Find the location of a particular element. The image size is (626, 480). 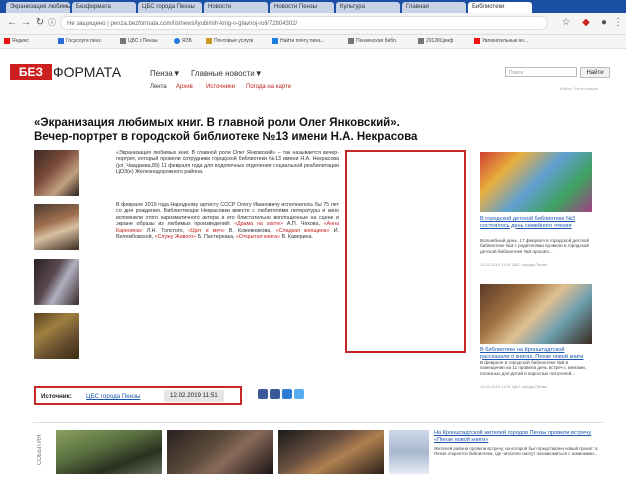

bookmark-item: Пензенская библ. is located at coordinates (381, 41).